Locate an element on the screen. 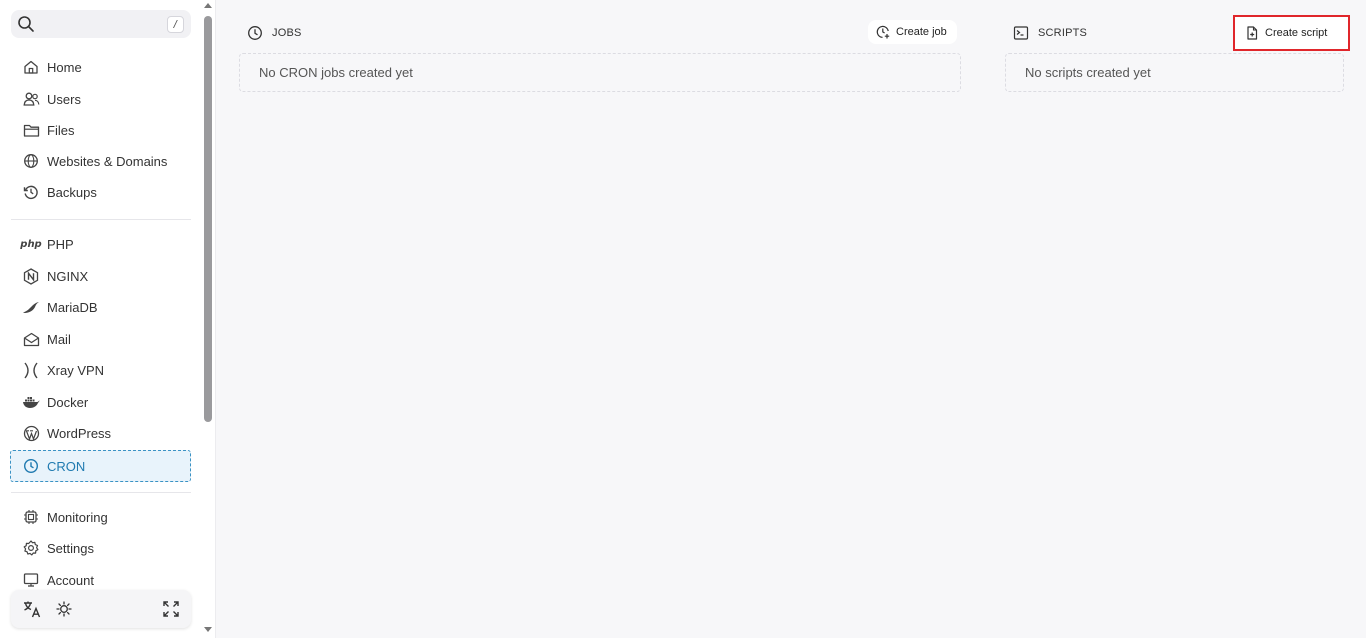 The image size is (1366, 638). scrollbar-thumb is located at coordinates (208, 219).